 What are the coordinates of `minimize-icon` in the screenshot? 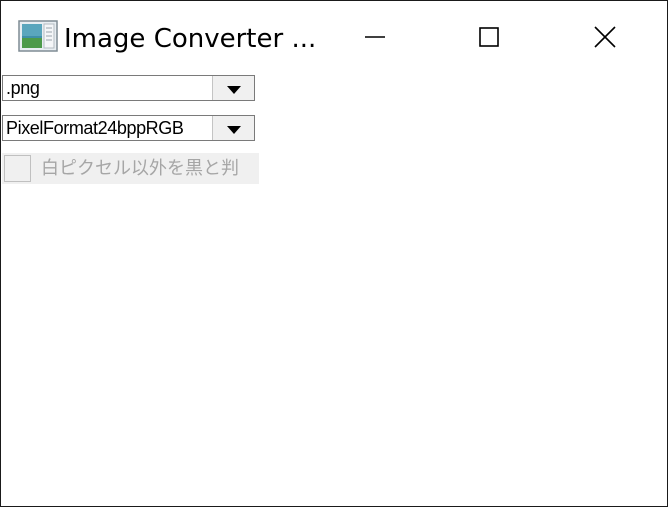 It's located at (375, 37).